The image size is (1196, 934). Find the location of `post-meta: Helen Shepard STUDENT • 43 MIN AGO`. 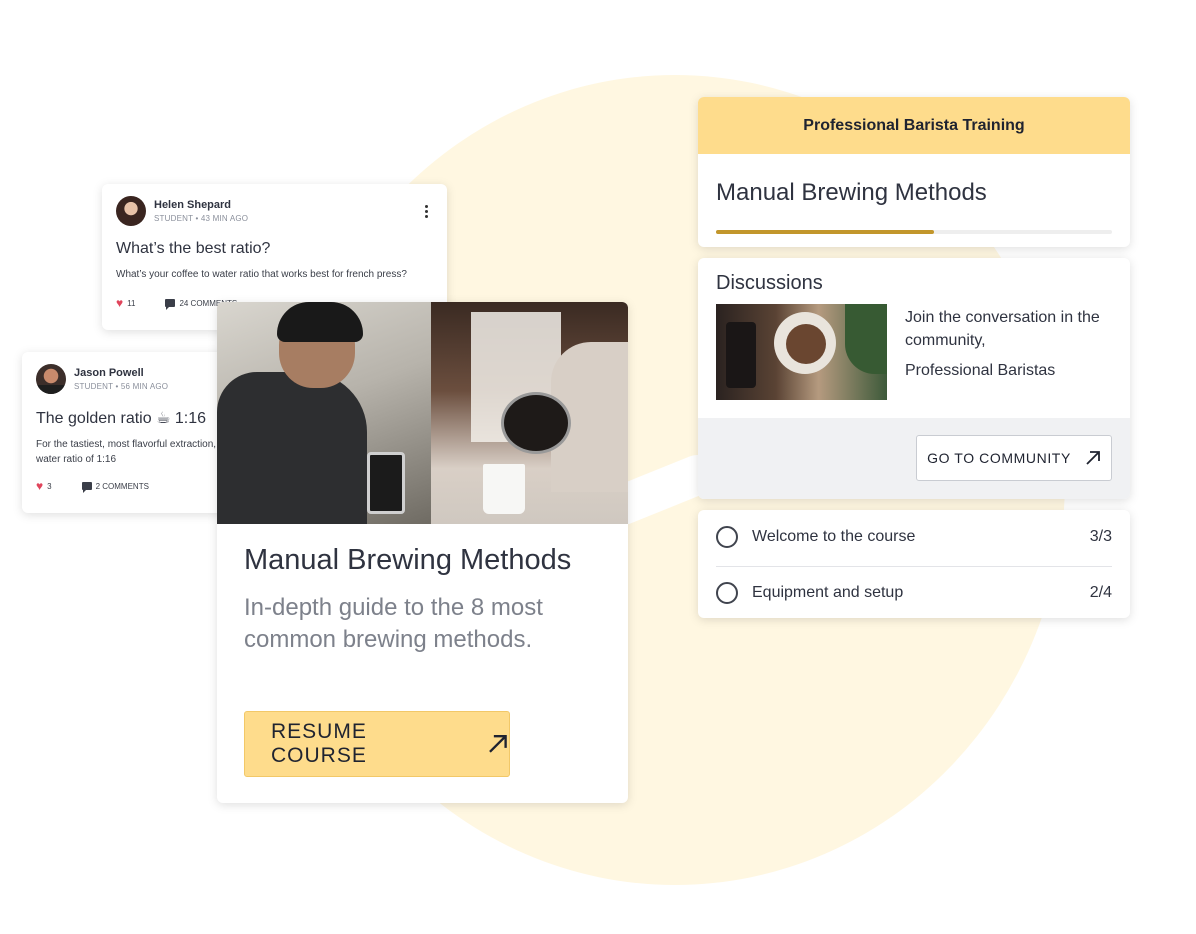

post-meta: Helen Shepard STUDENT • 43 MIN AGO is located at coordinates (201, 211).